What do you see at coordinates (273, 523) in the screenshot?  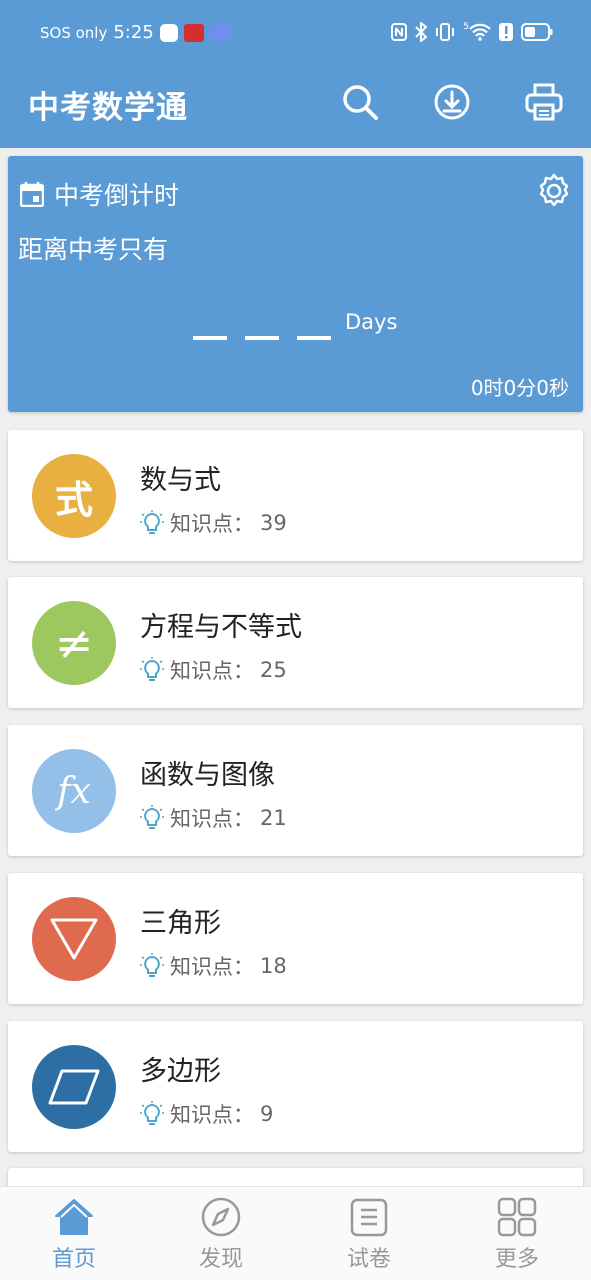 I see `knowledge-count: 39` at bounding box center [273, 523].